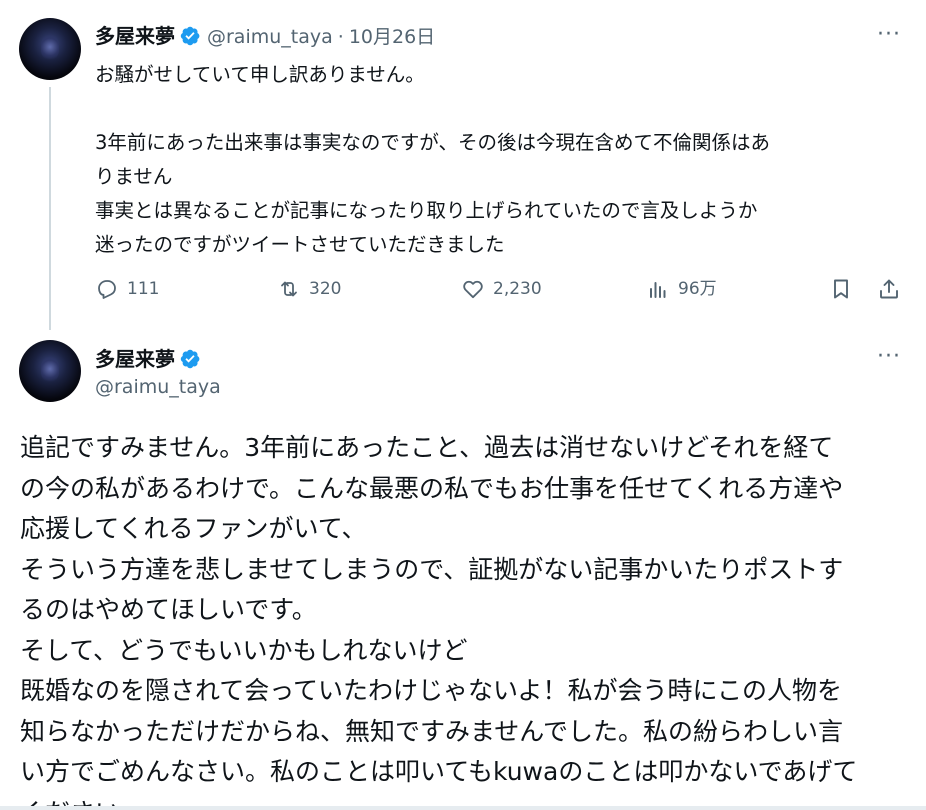 The image size is (926, 810). What do you see at coordinates (168, 609) in the screenshot?
I see `tweet-text-line: るのはやめてほしいです。` at bounding box center [168, 609].